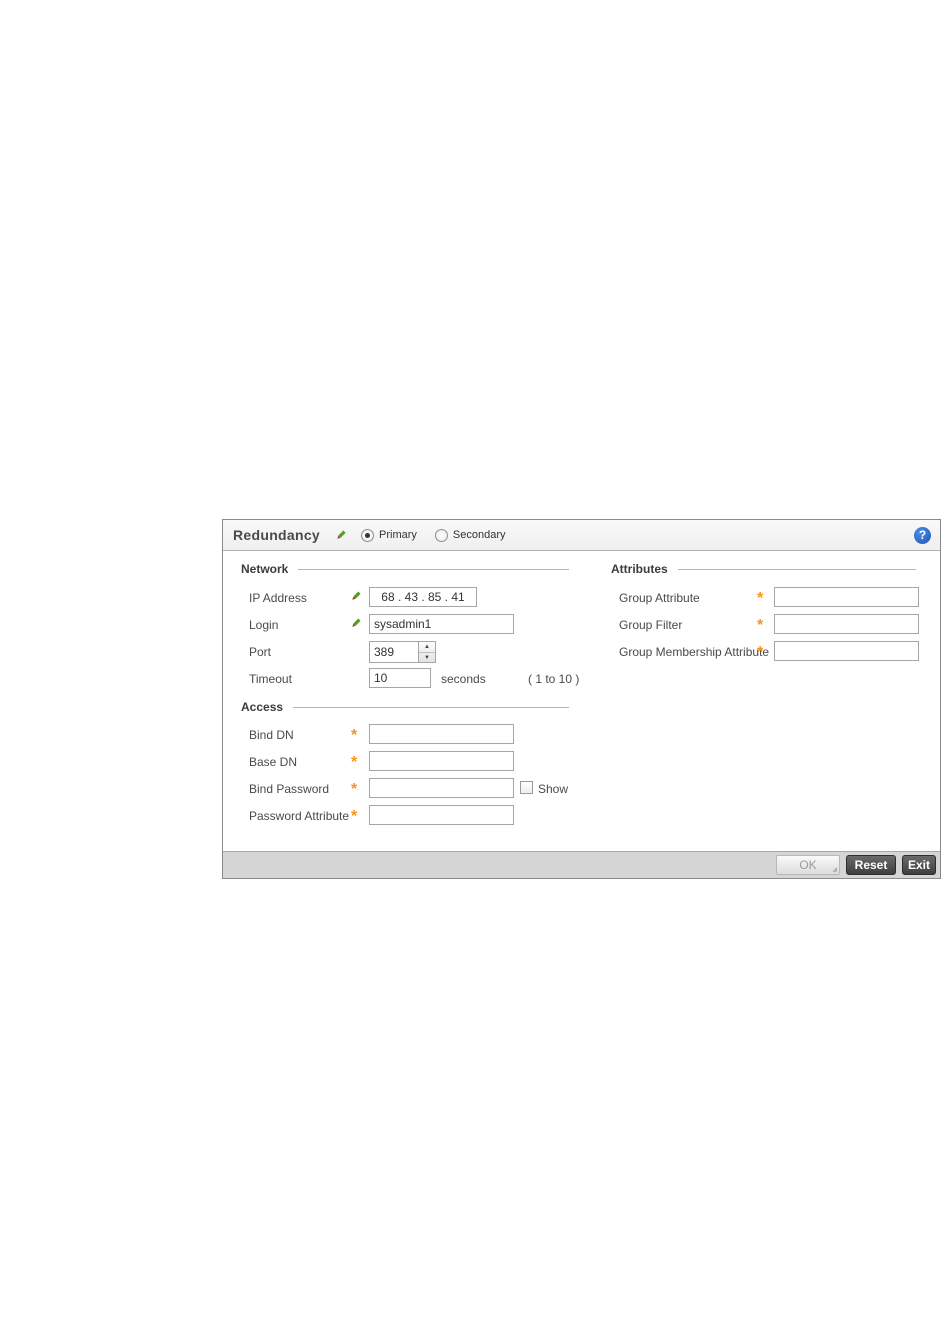 The image size is (942, 1340). Describe the element at coordinates (260, 652) in the screenshot. I see `port-label: Port` at that location.